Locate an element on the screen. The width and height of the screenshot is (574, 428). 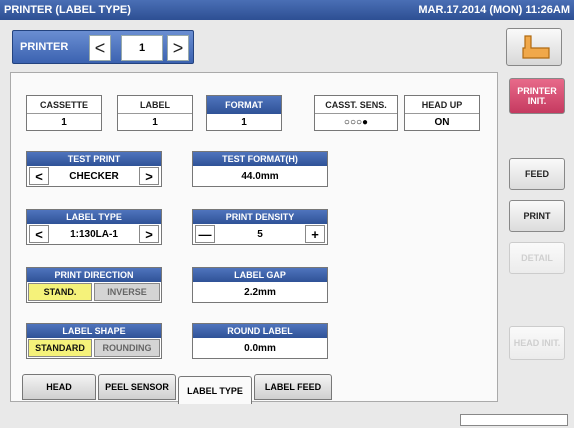
print-direction-control: PRINT DIRECTION STAND. INVERSE is located at coordinates (94, 285).